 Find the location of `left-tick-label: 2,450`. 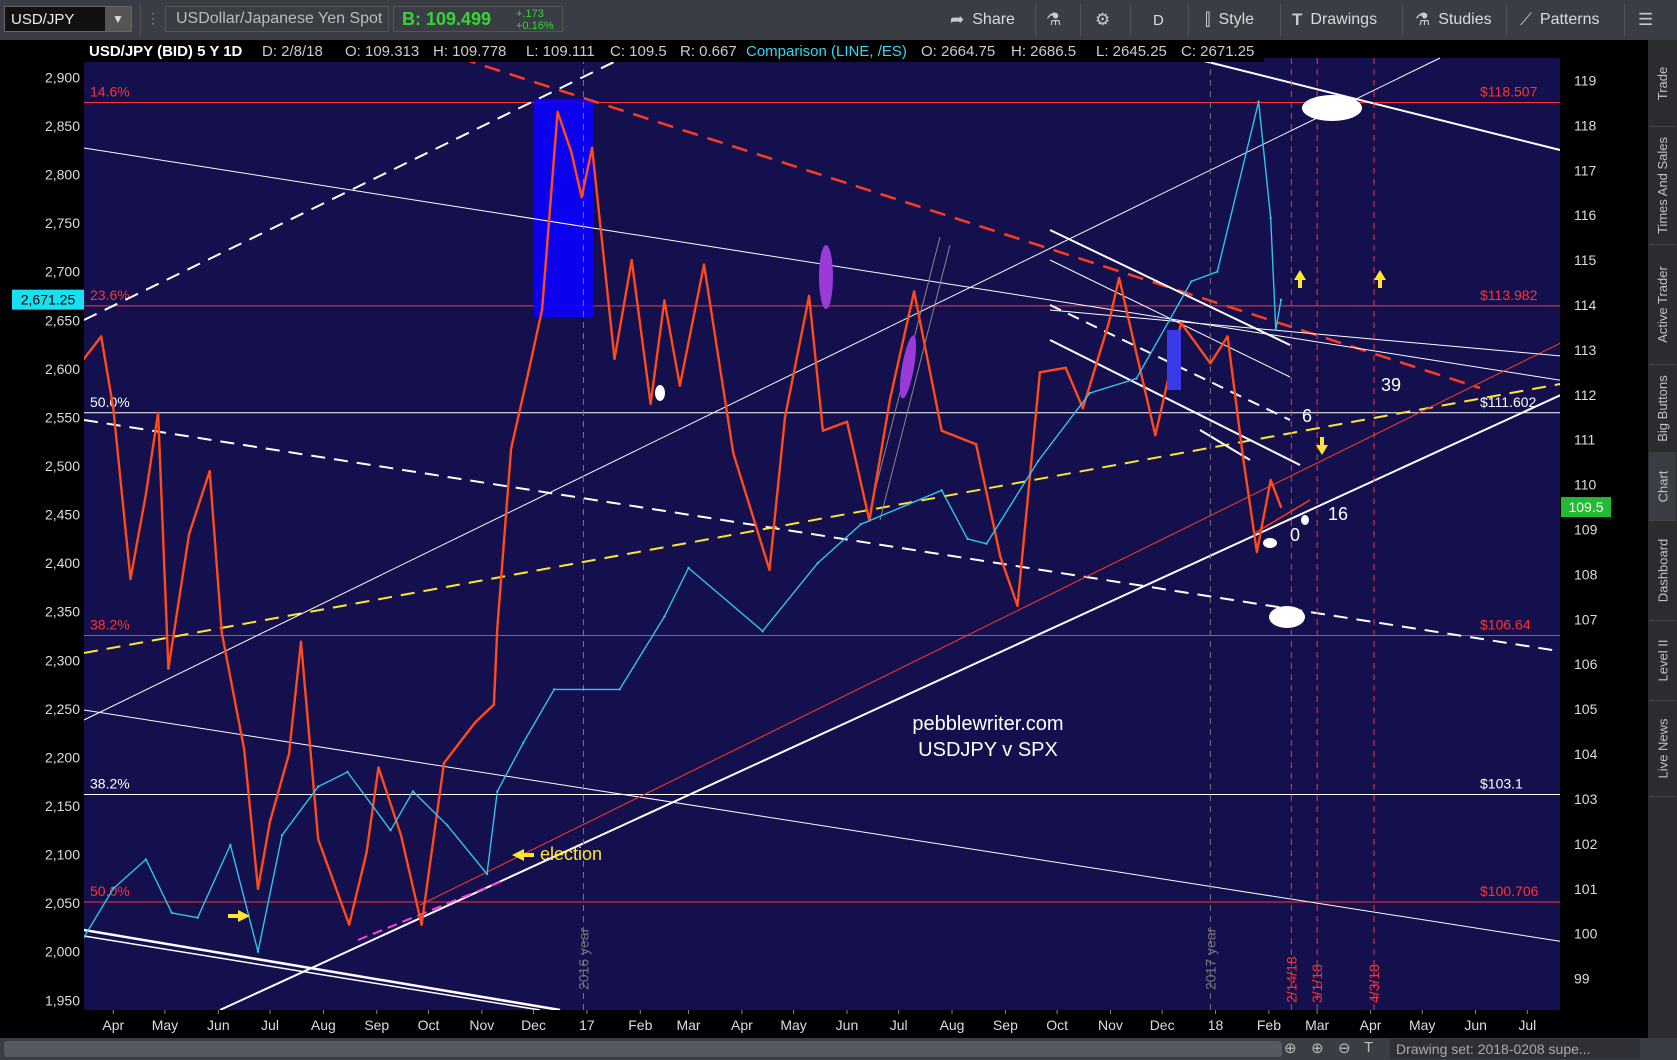

left-tick-label: 2,450 is located at coordinates (62, 515).